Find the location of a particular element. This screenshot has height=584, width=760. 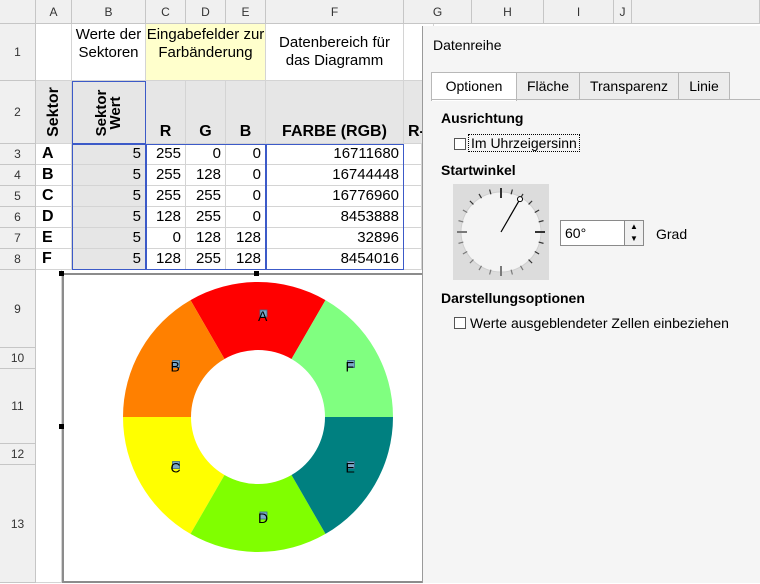

cell-sektor: B is located at coordinates (54, 175).